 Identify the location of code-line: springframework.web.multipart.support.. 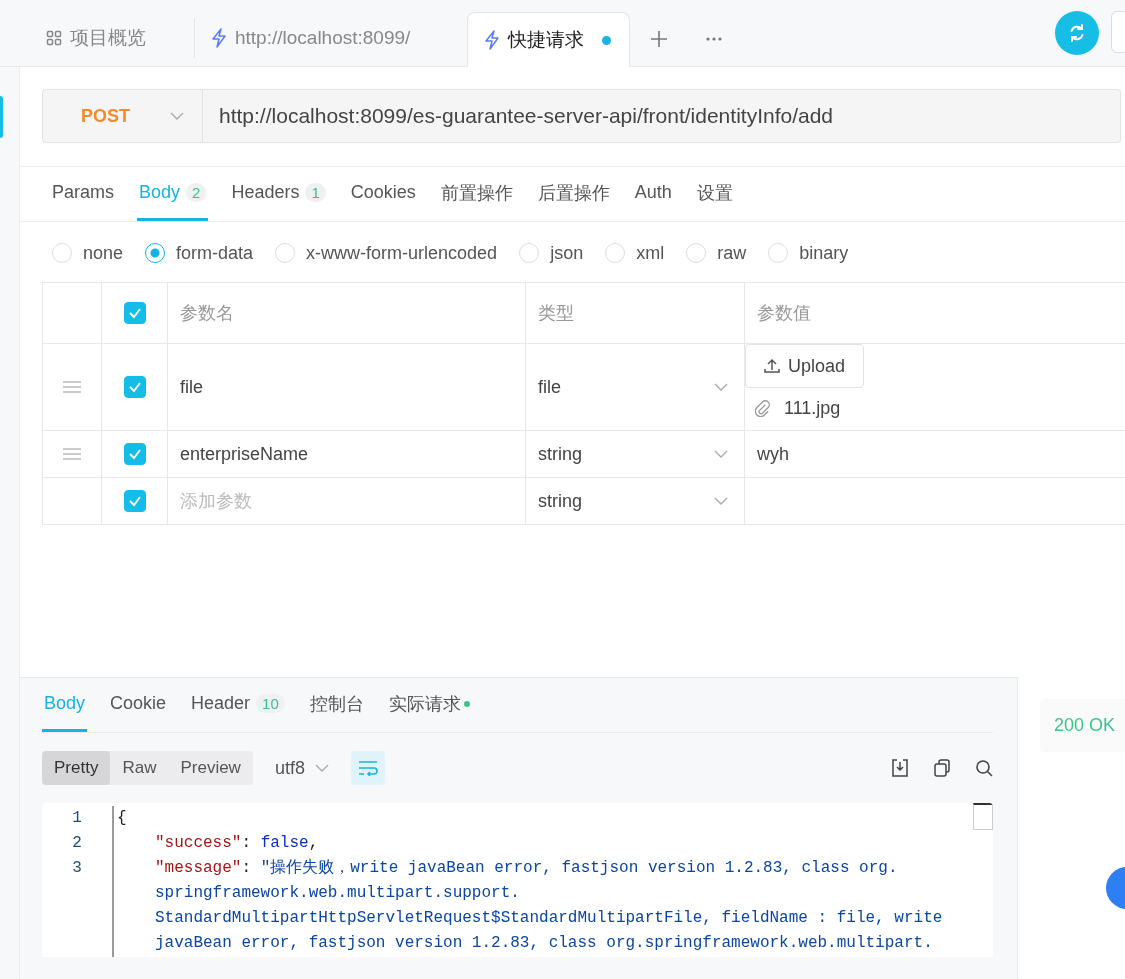
(337, 893).